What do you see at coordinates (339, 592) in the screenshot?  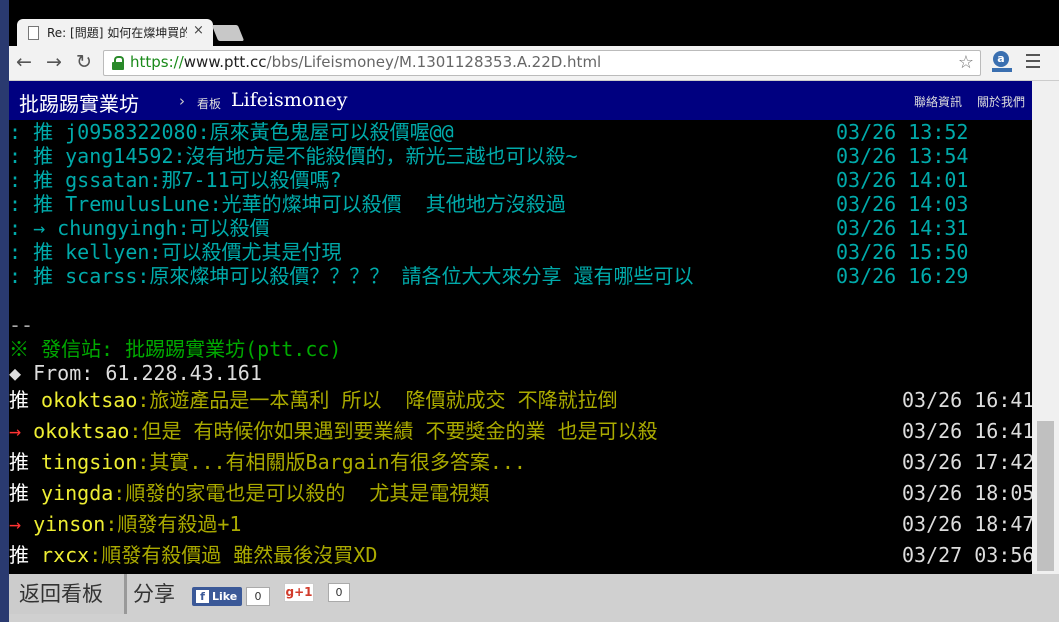 I see `google-plus-count: 0` at bounding box center [339, 592].